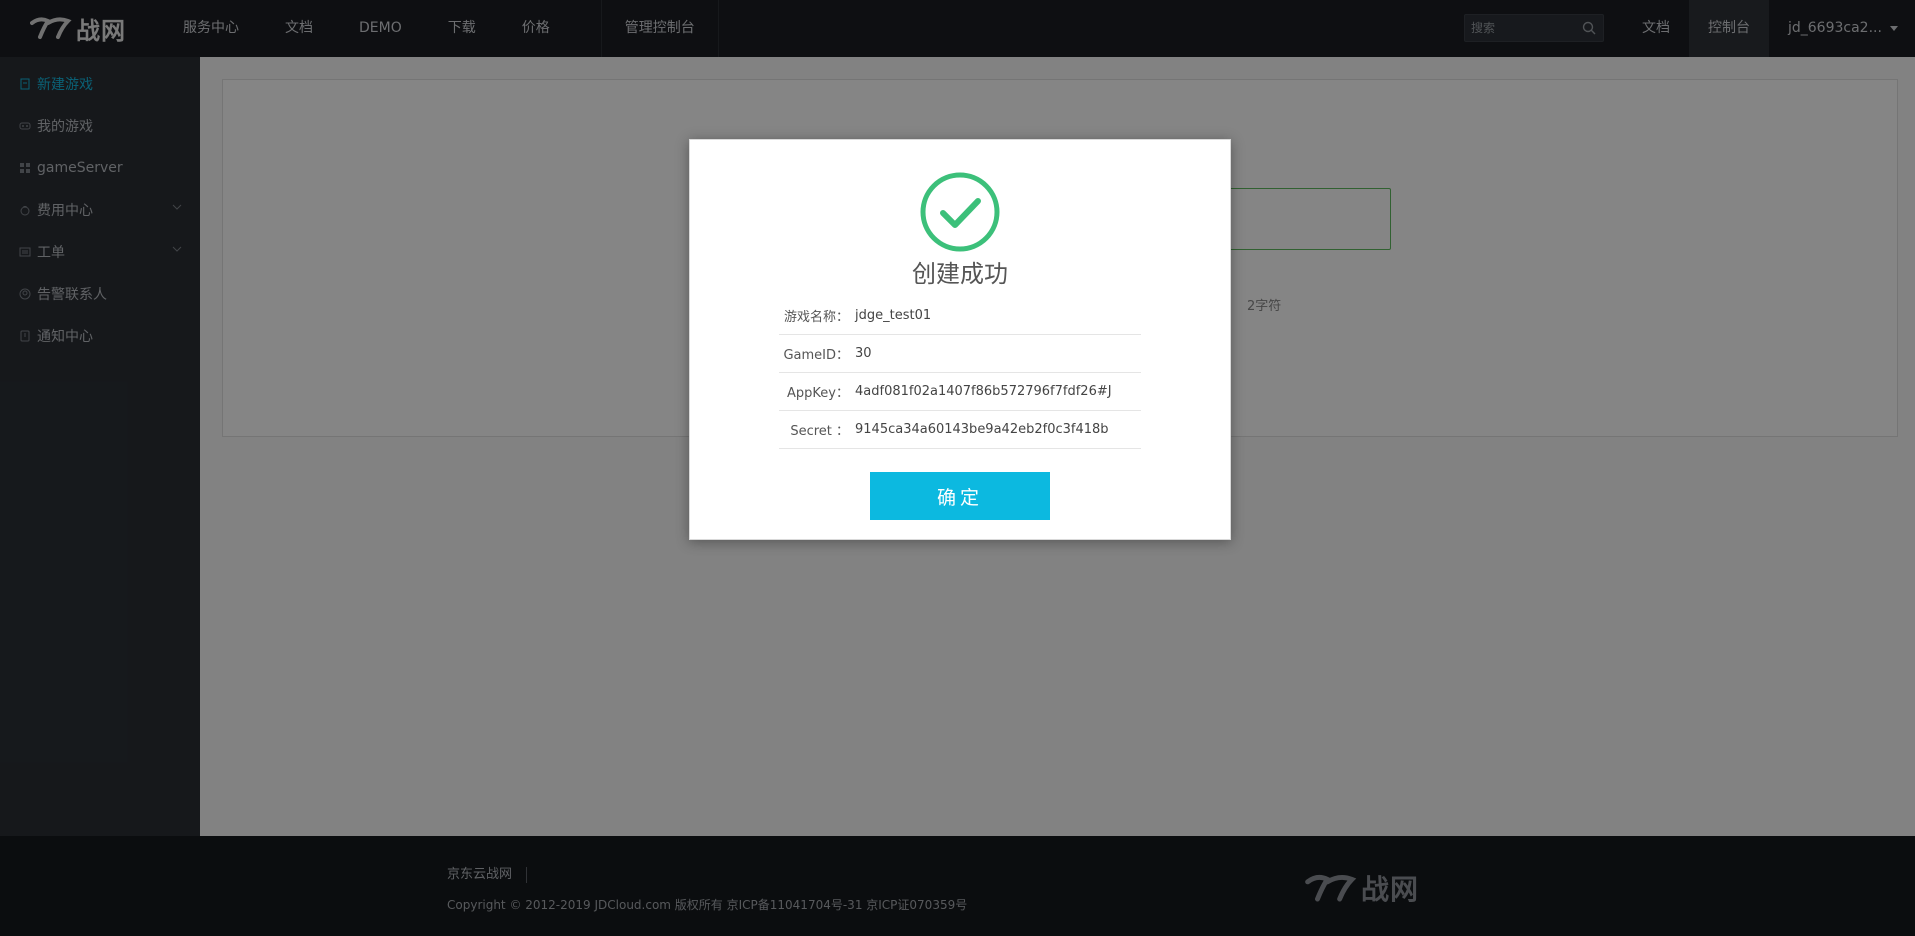 Image resolution: width=1915 pixels, height=936 pixels. What do you see at coordinates (819, 431) in the screenshot?
I see `info-key: Secret ：` at bounding box center [819, 431].